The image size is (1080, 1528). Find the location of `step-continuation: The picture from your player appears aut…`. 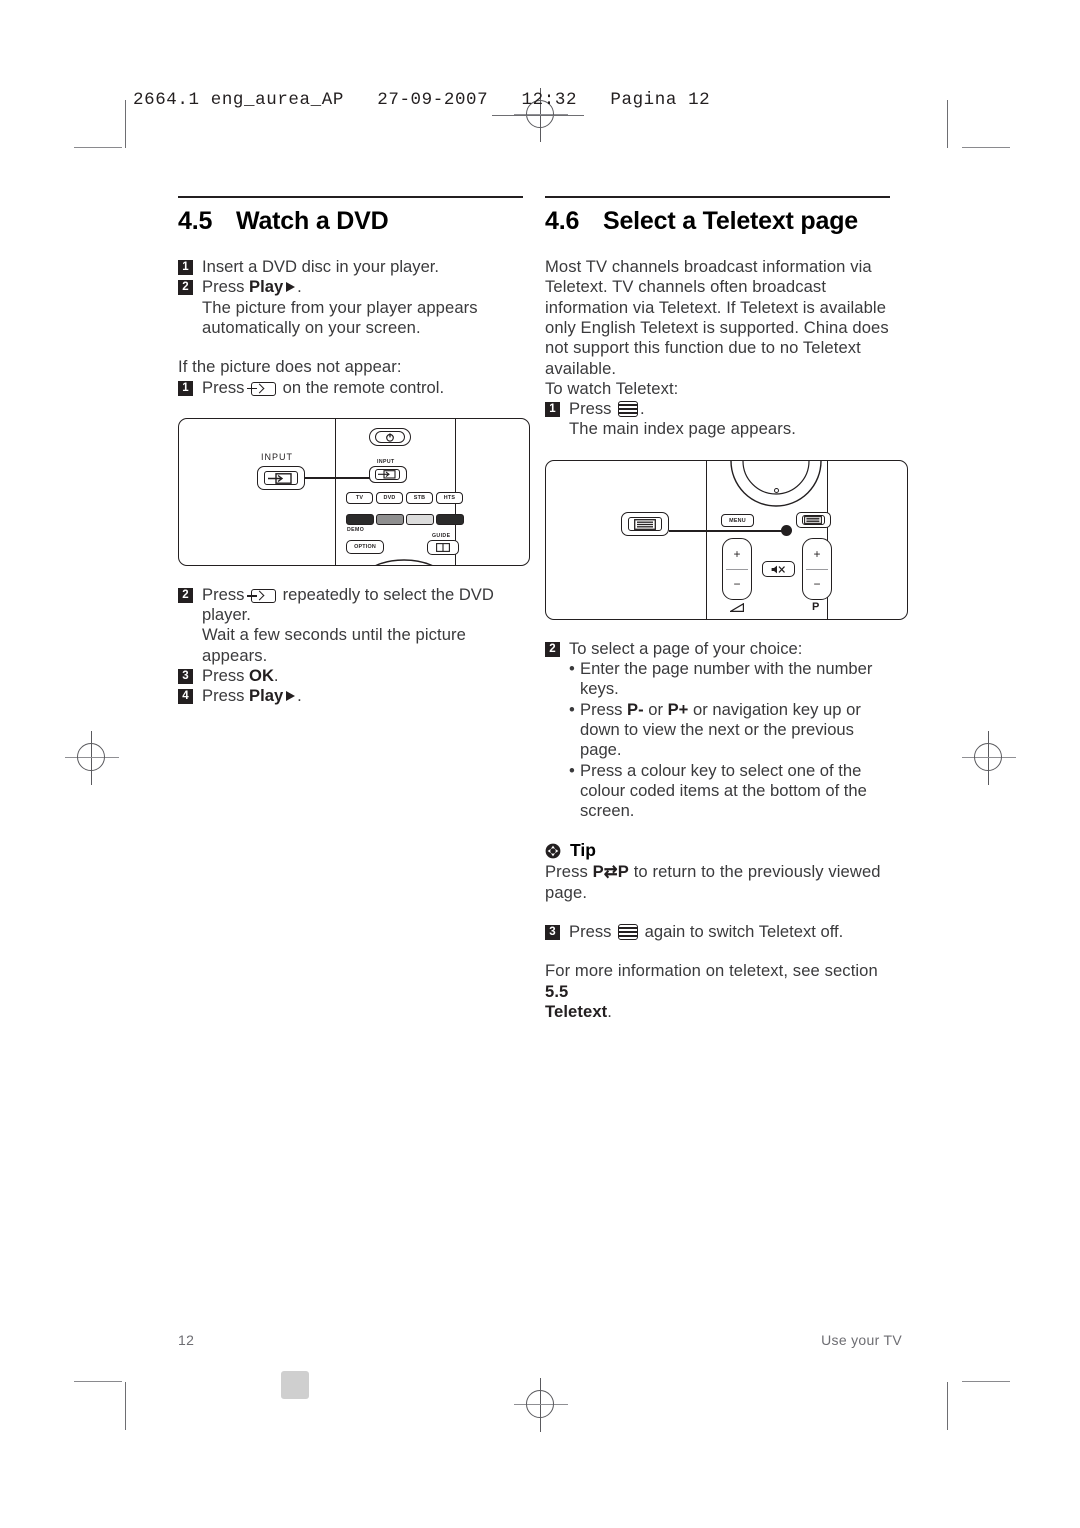

step-continuation: The picture from your player appears aut… is located at coordinates (340, 317).